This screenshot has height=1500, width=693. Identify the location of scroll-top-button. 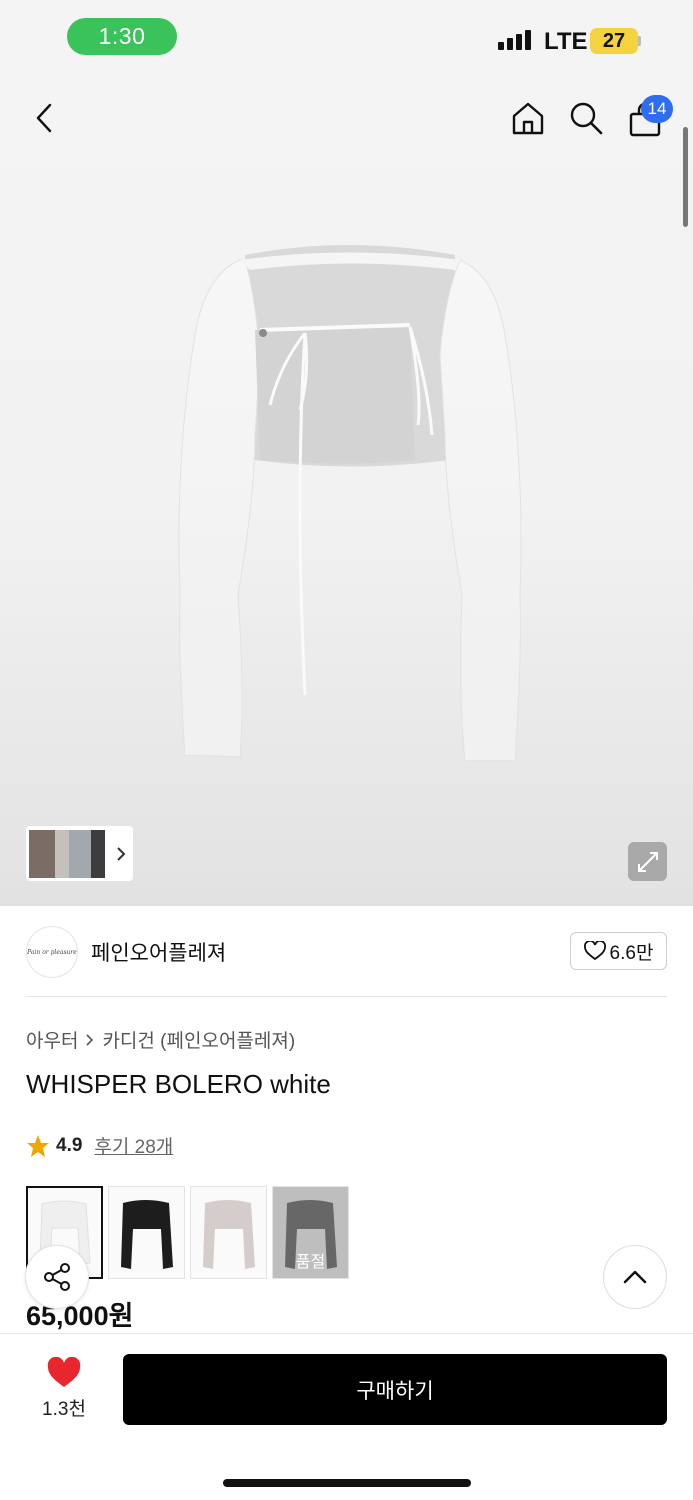
(635, 1277).